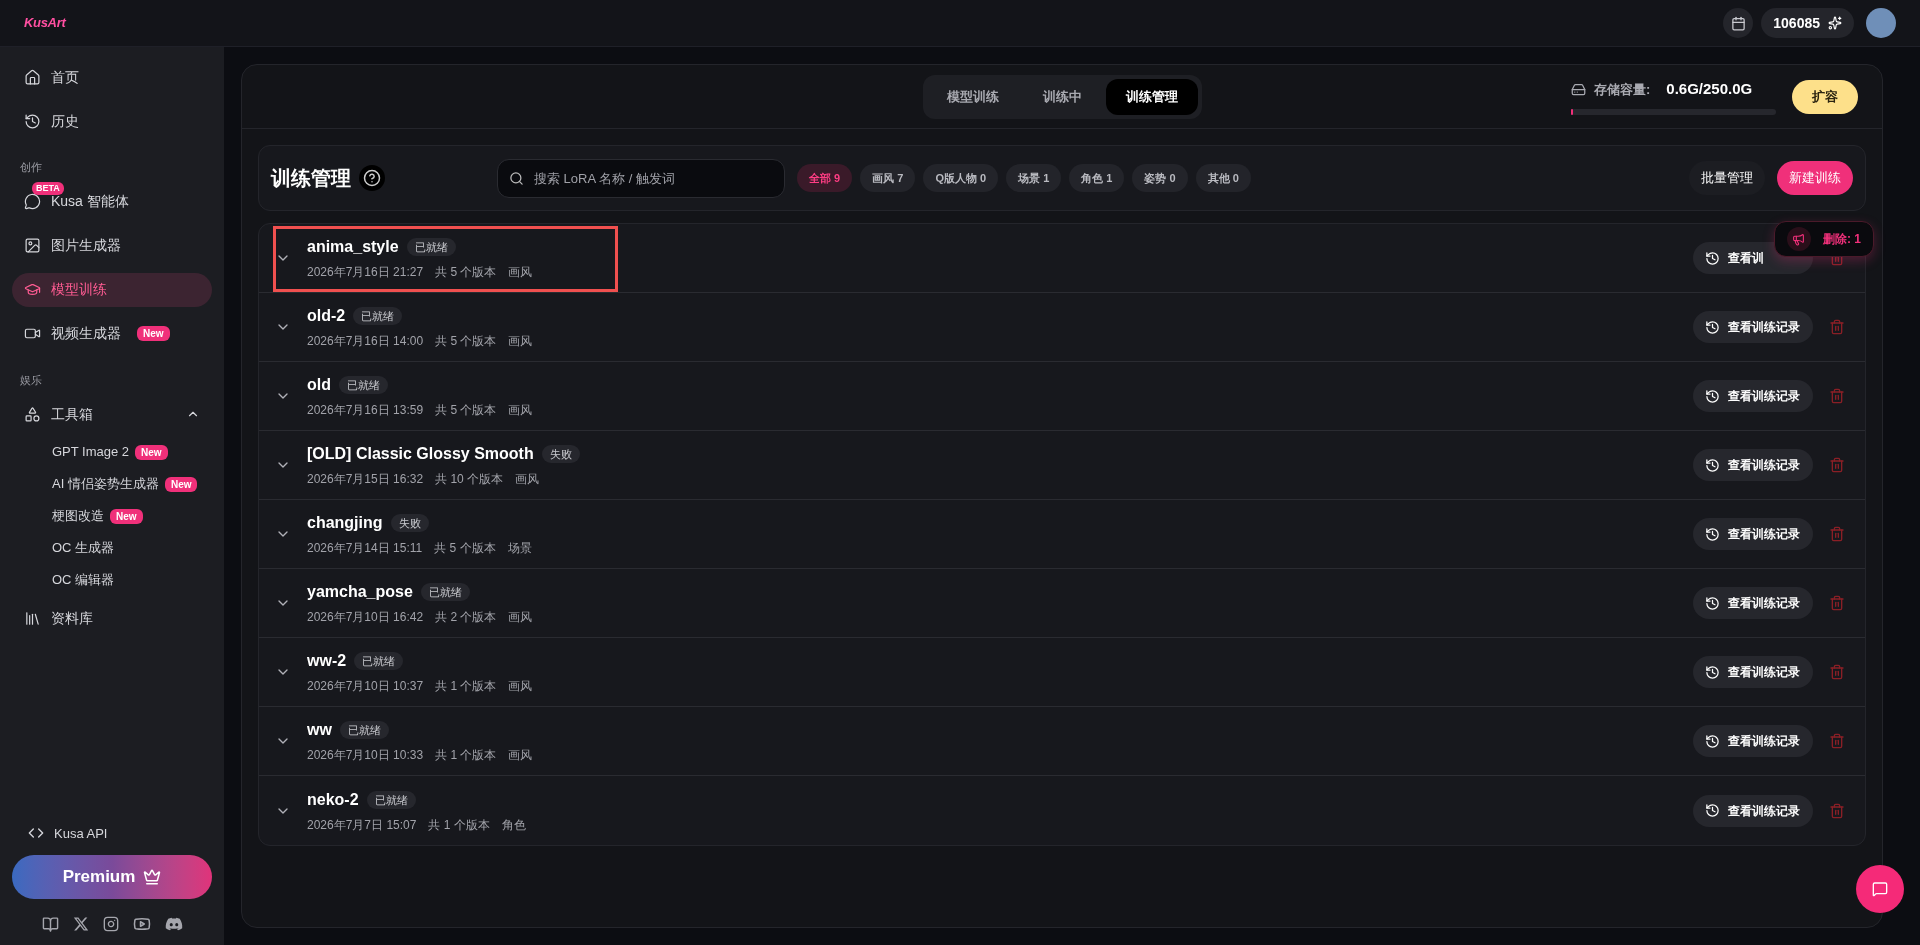  Describe the element at coordinates (112, 580) in the screenshot. I see `sidebar-subitem: OC 编辑器` at that location.